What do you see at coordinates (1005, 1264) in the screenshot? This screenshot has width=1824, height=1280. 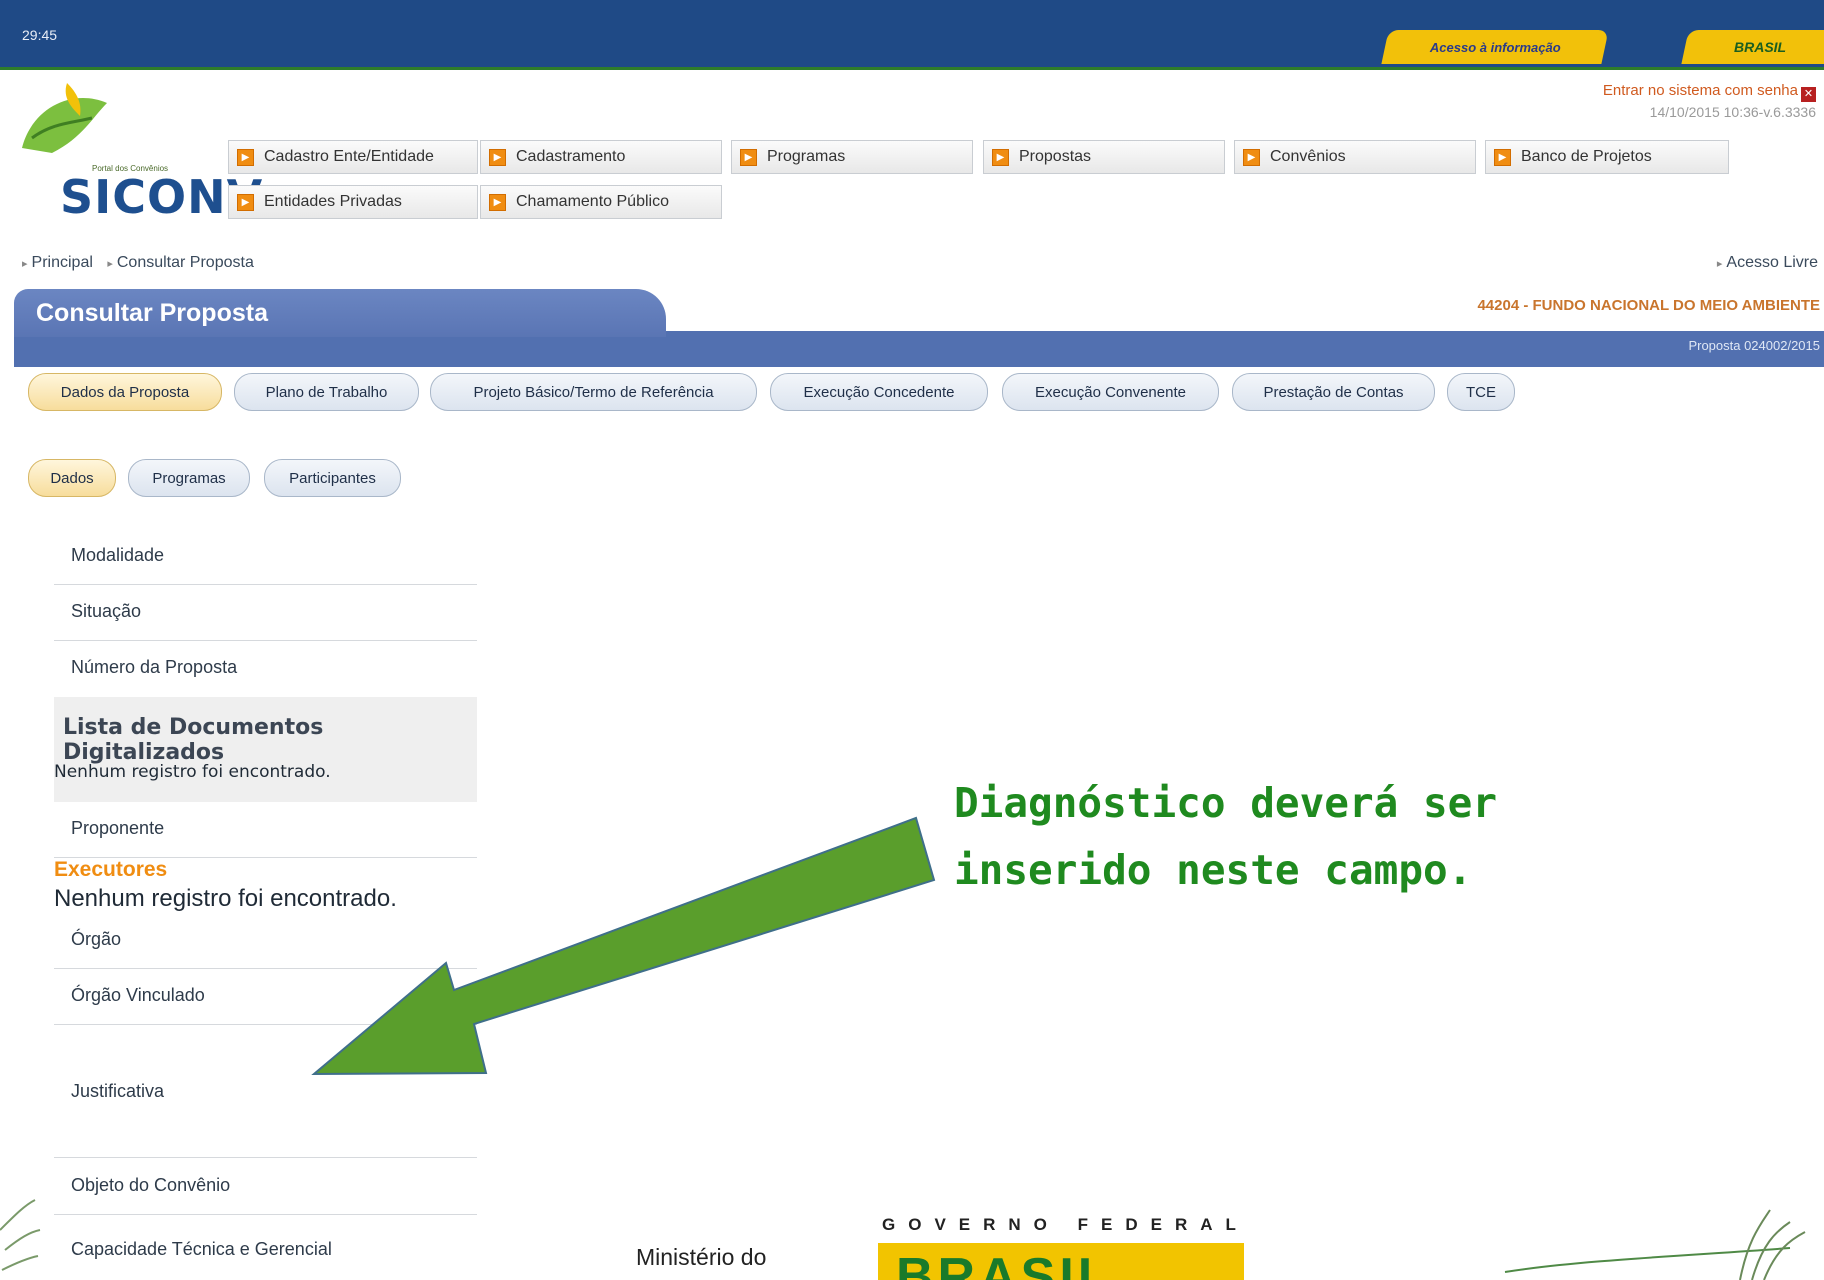 I see `brasil-logo-text: BRASIL` at bounding box center [1005, 1264].